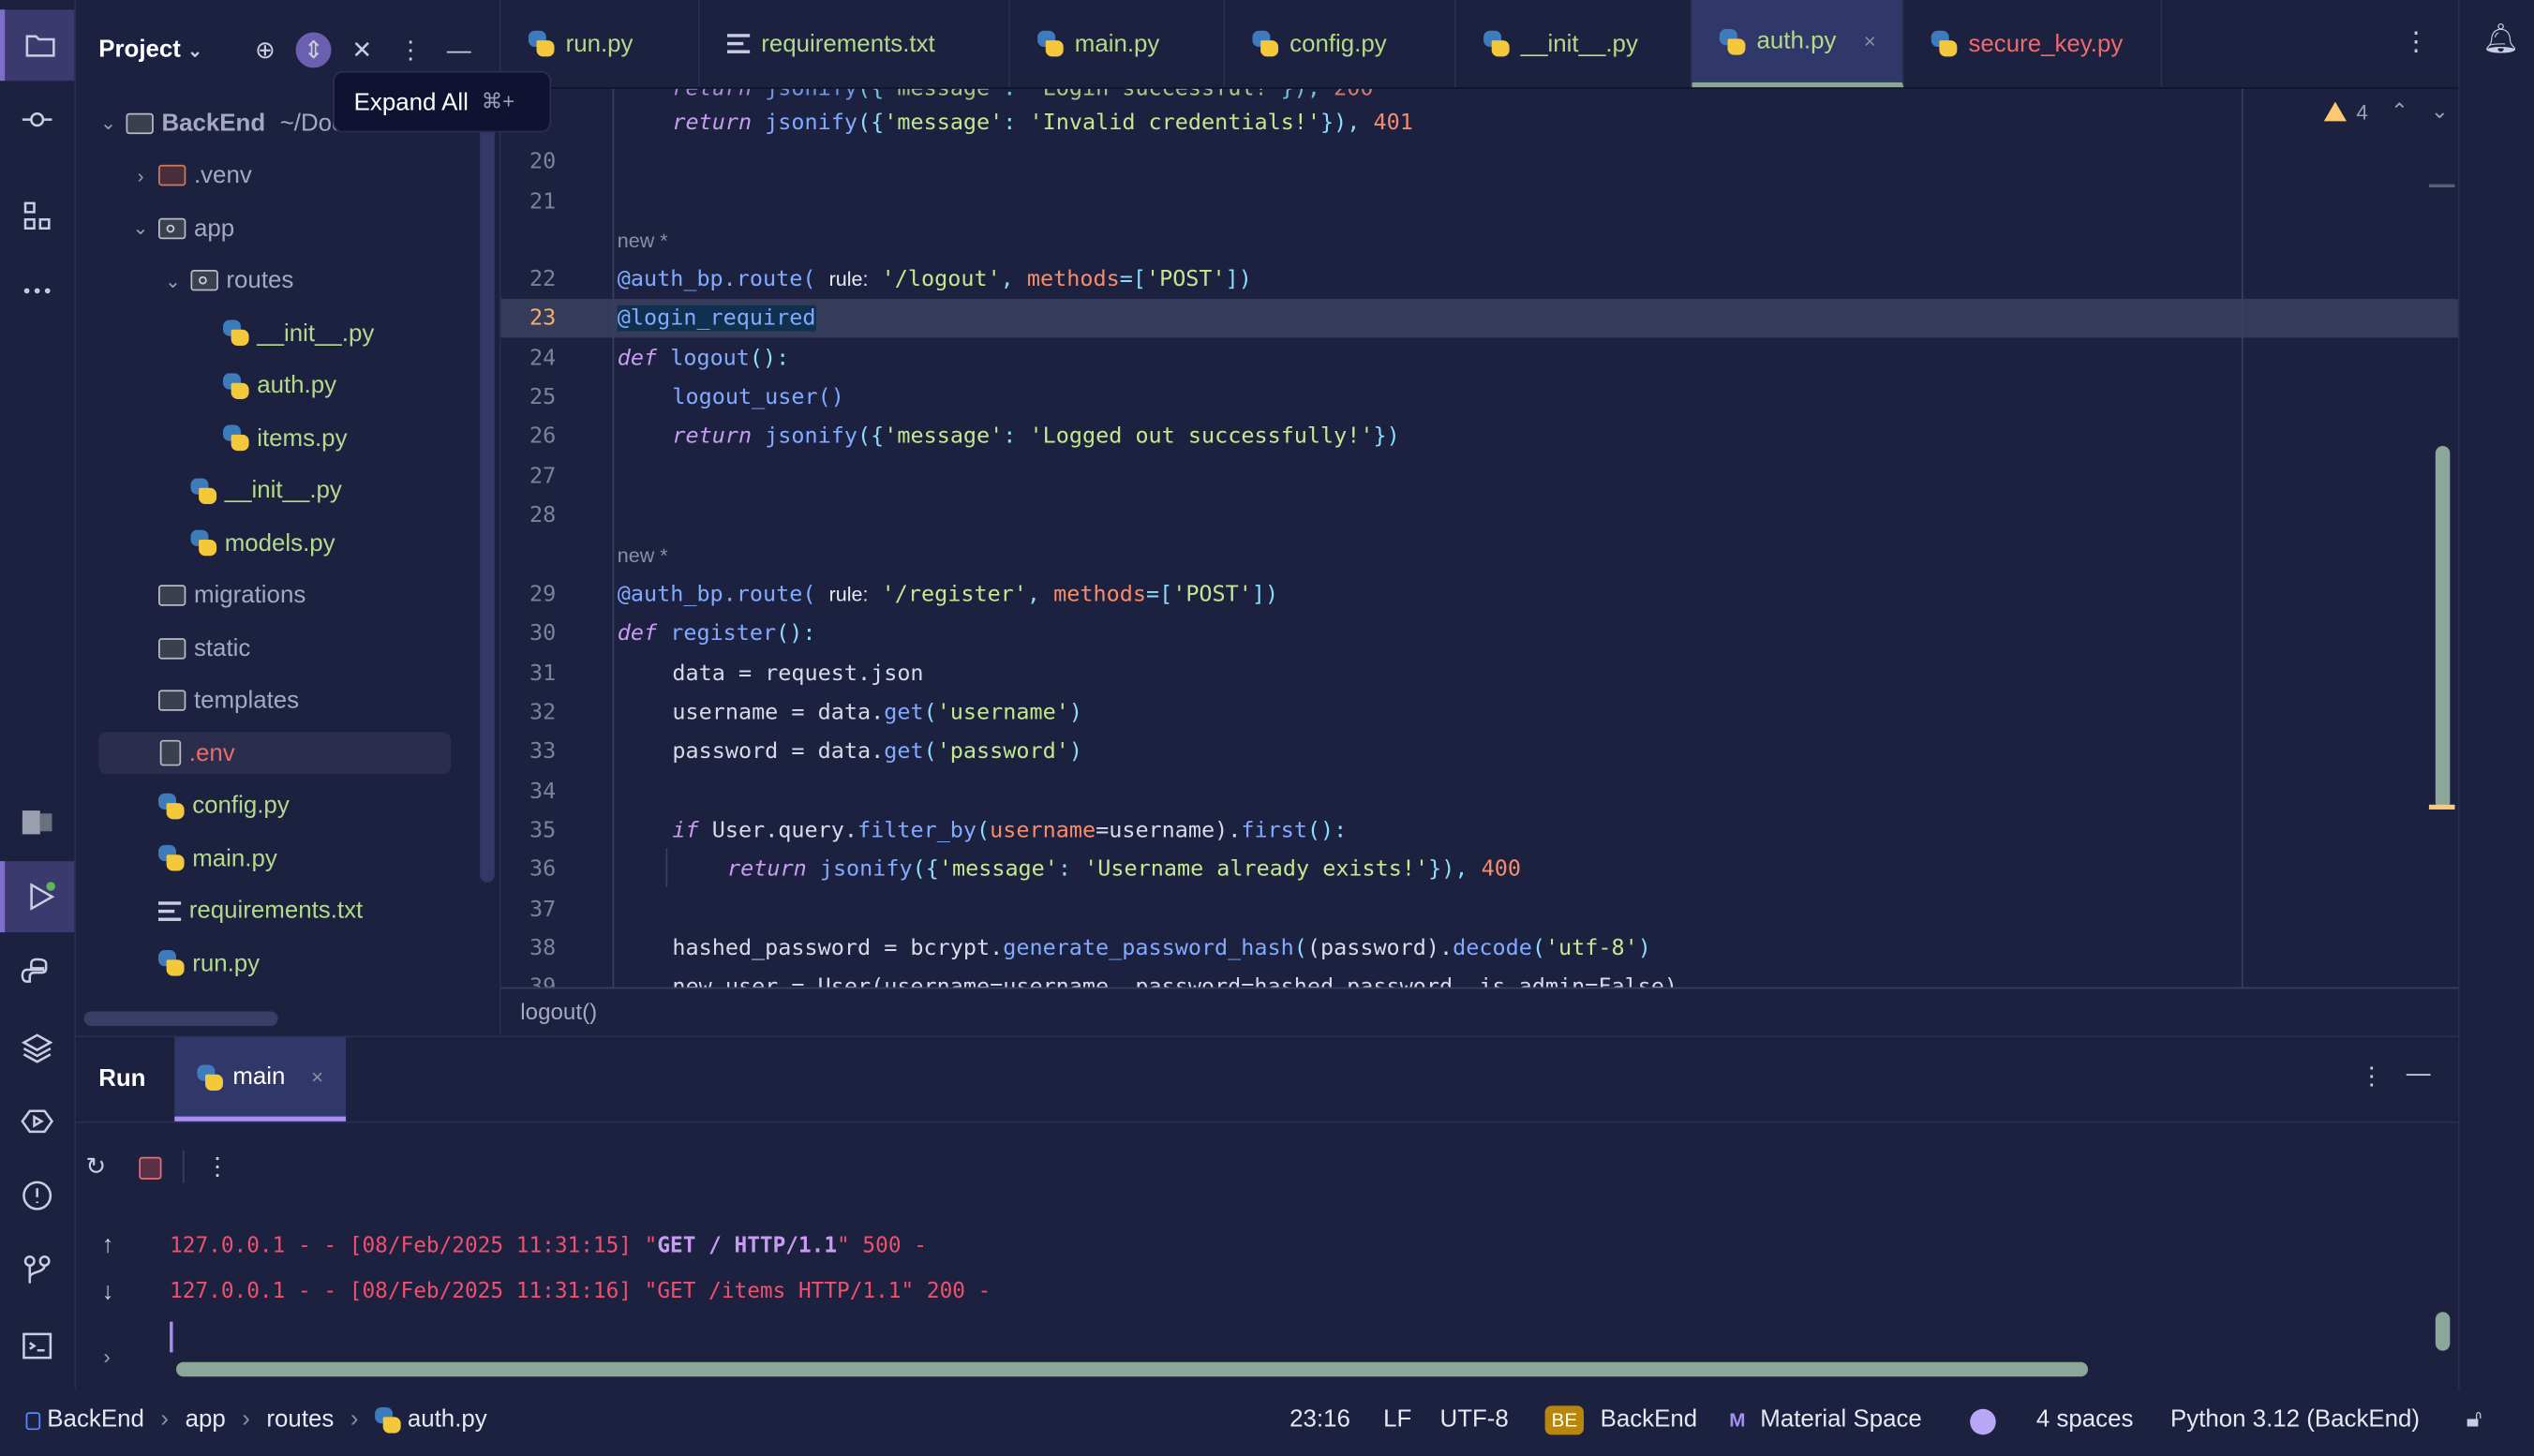 This screenshot has height=1456, width=2534. Describe the element at coordinates (37, 972) in the screenshot. I see `python-console-button` at that location.